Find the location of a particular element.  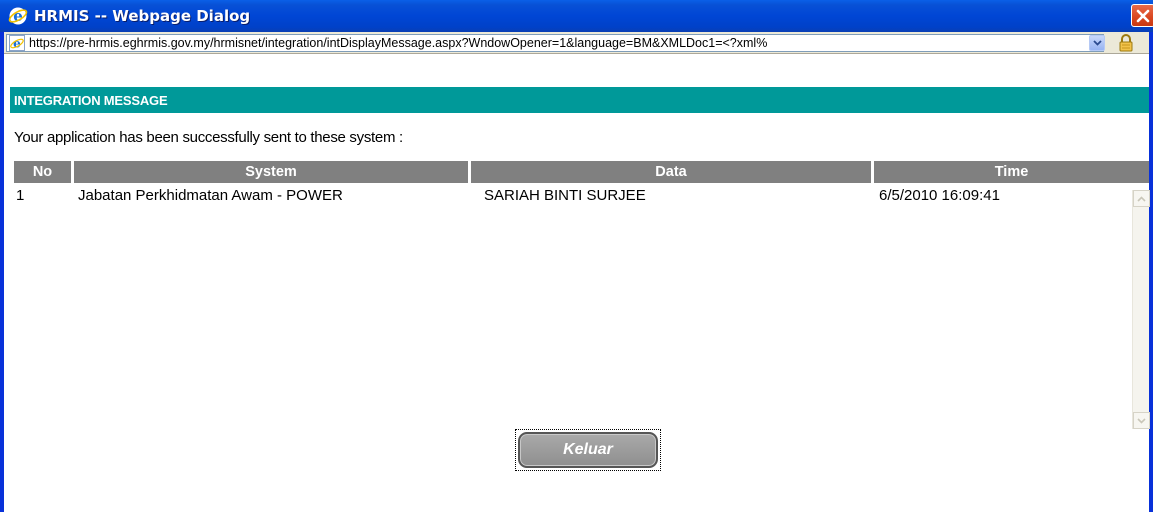

address-dropdown-button is located at coordinates (1097, 43).